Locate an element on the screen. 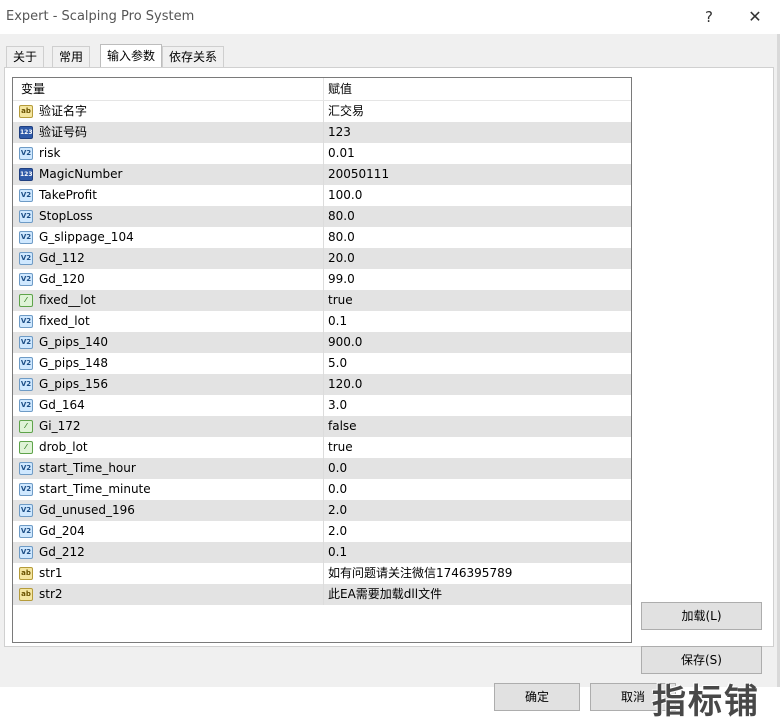 This screenshot has height=723, width=780. table-row: V2 G_pips_140 900.0 is located at coordinates (322, 342).